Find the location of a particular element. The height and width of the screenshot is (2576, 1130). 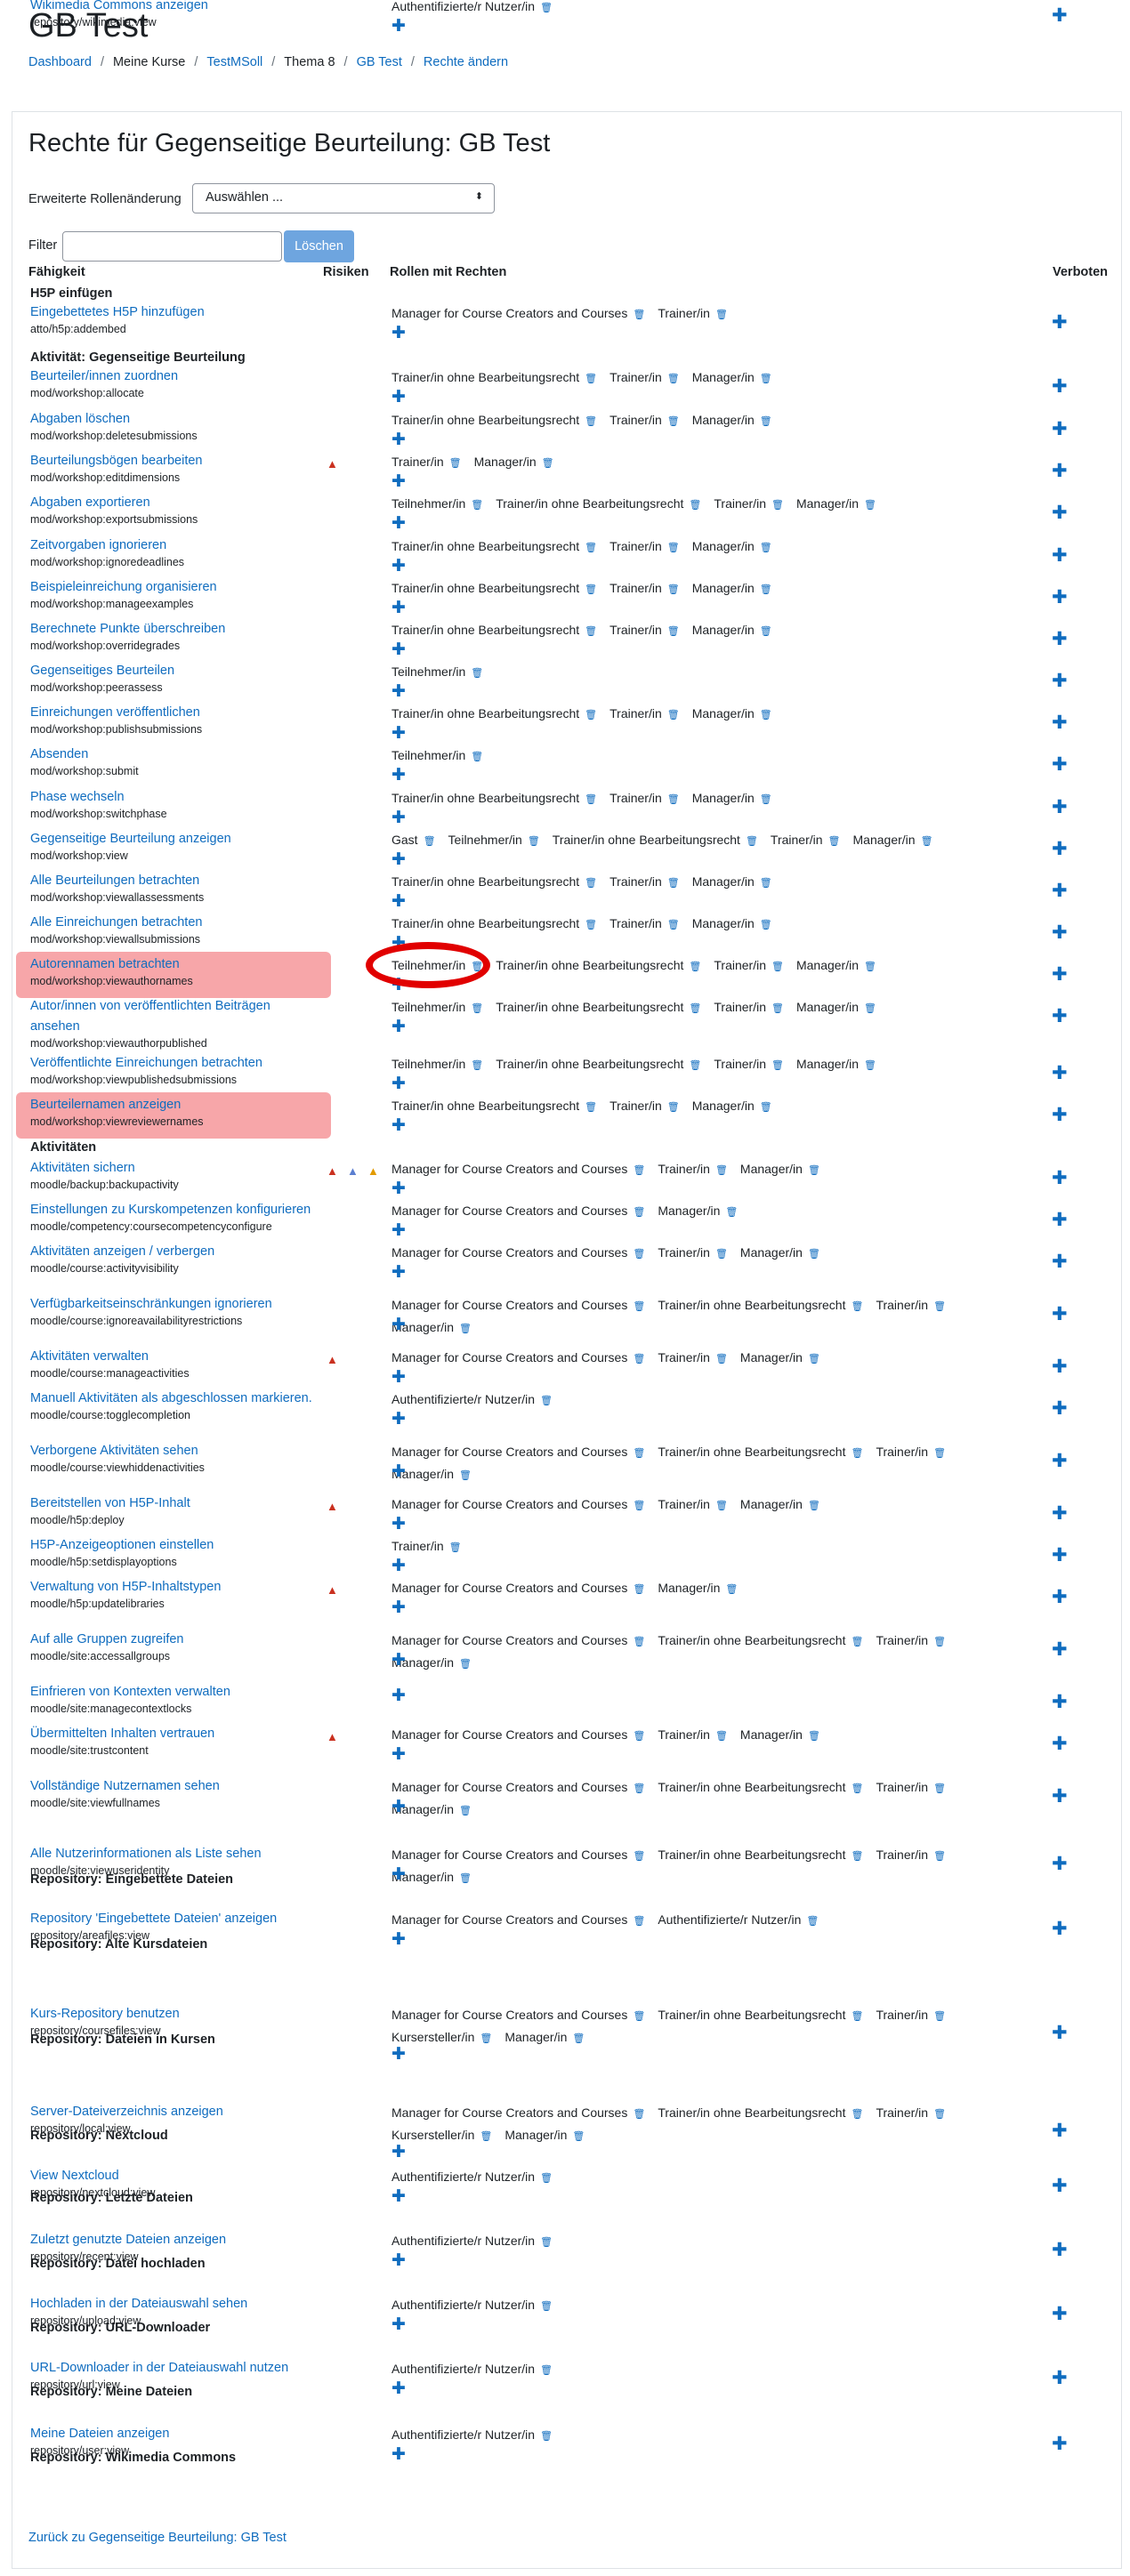

capability-link: H5P-Anzeigeoptionen einstellen is located at coordinates (122, 1545).